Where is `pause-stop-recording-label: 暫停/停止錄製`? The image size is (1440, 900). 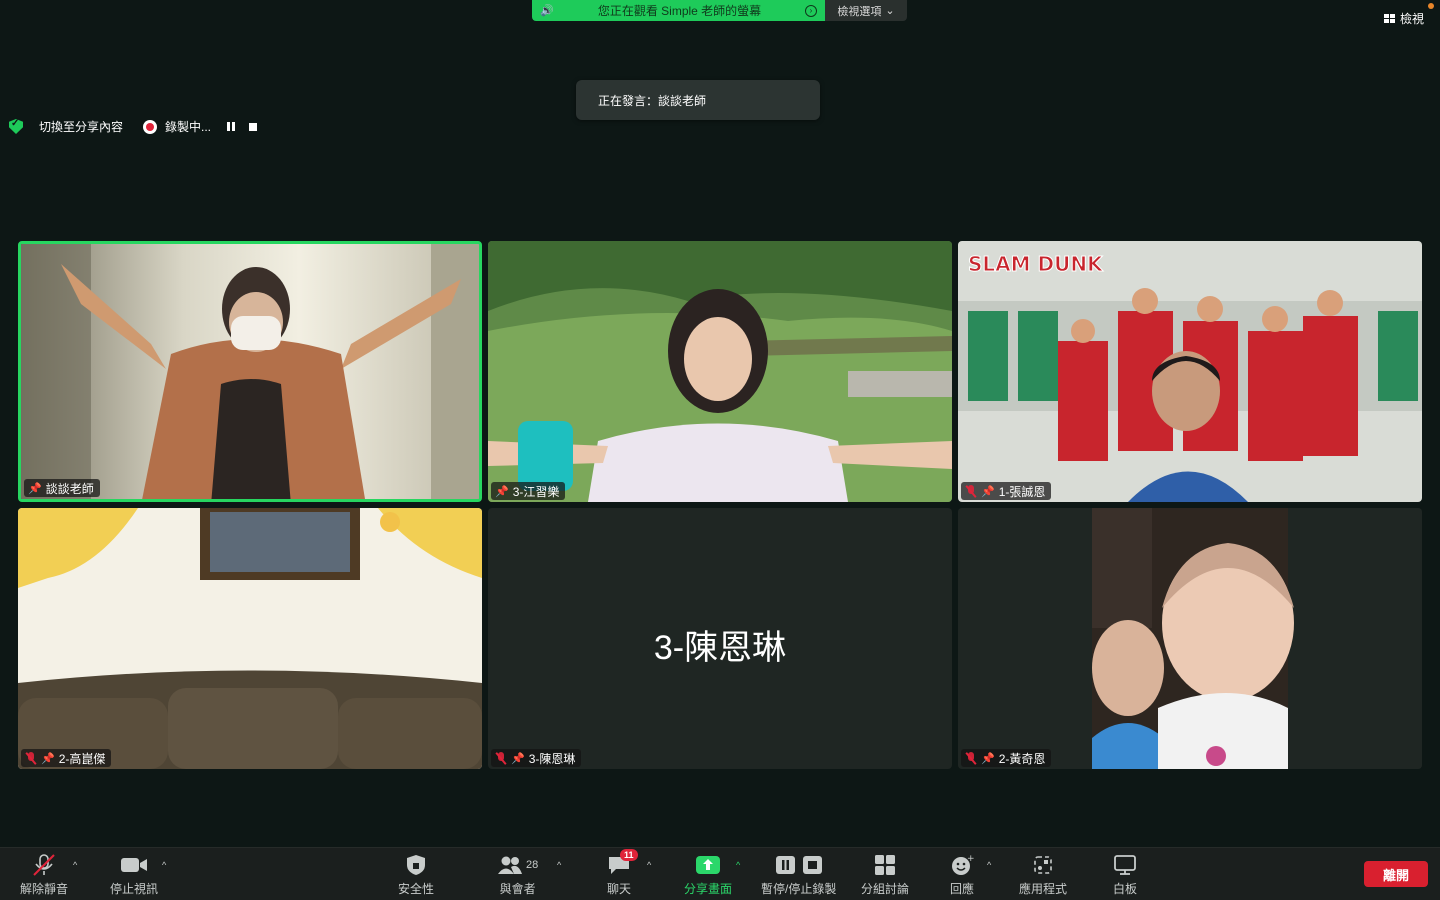 pause-stop-recording-label: 暫停/停止錄製 is located at coordinates (799, 889).